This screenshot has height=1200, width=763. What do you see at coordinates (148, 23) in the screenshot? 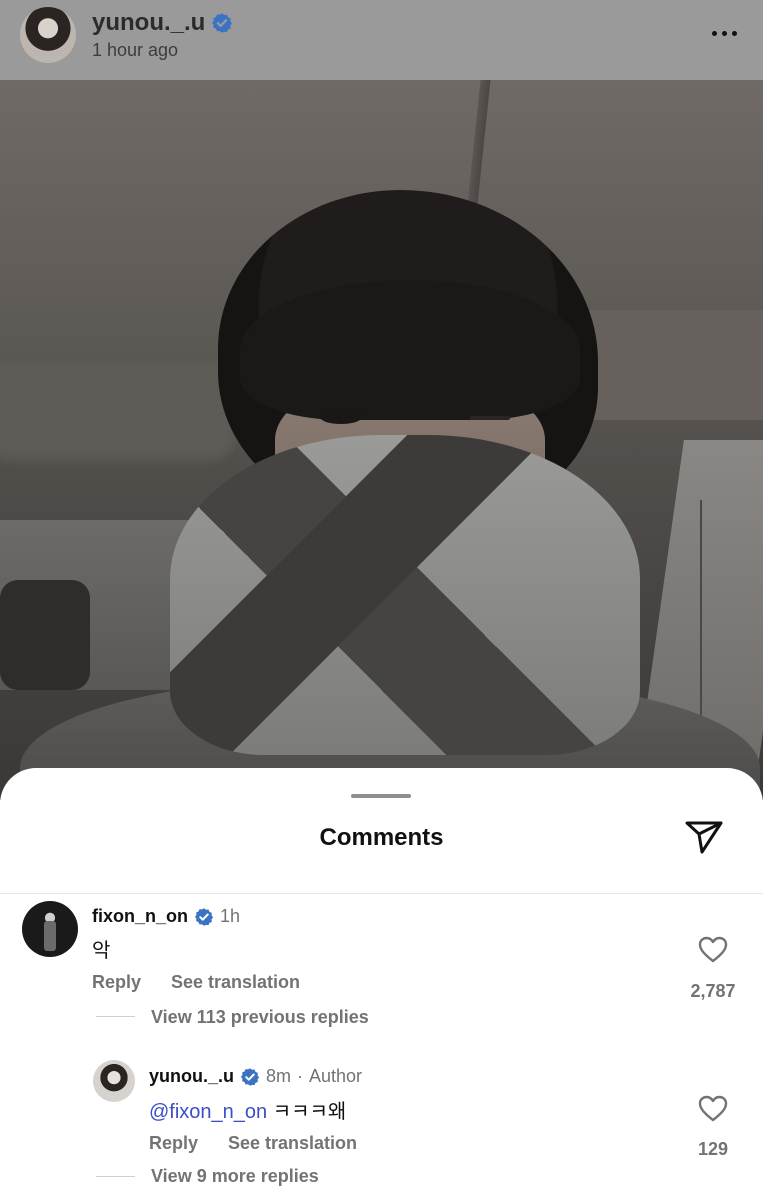
I see `post-author-name: yunou._.u` at bounding box center [148, 23].